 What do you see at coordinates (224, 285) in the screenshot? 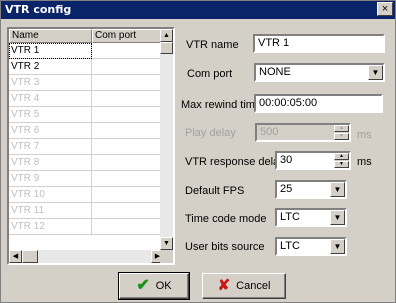
I see `x-icon: ✘` at bounding box center [224, 285].